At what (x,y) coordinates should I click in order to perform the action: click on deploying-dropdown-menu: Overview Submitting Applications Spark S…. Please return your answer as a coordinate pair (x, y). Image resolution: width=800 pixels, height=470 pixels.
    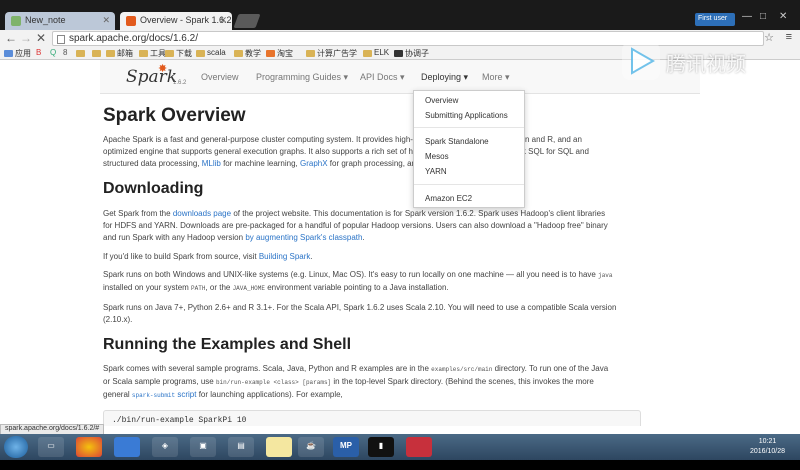
    Looking at the image, I should click on (469, 149).